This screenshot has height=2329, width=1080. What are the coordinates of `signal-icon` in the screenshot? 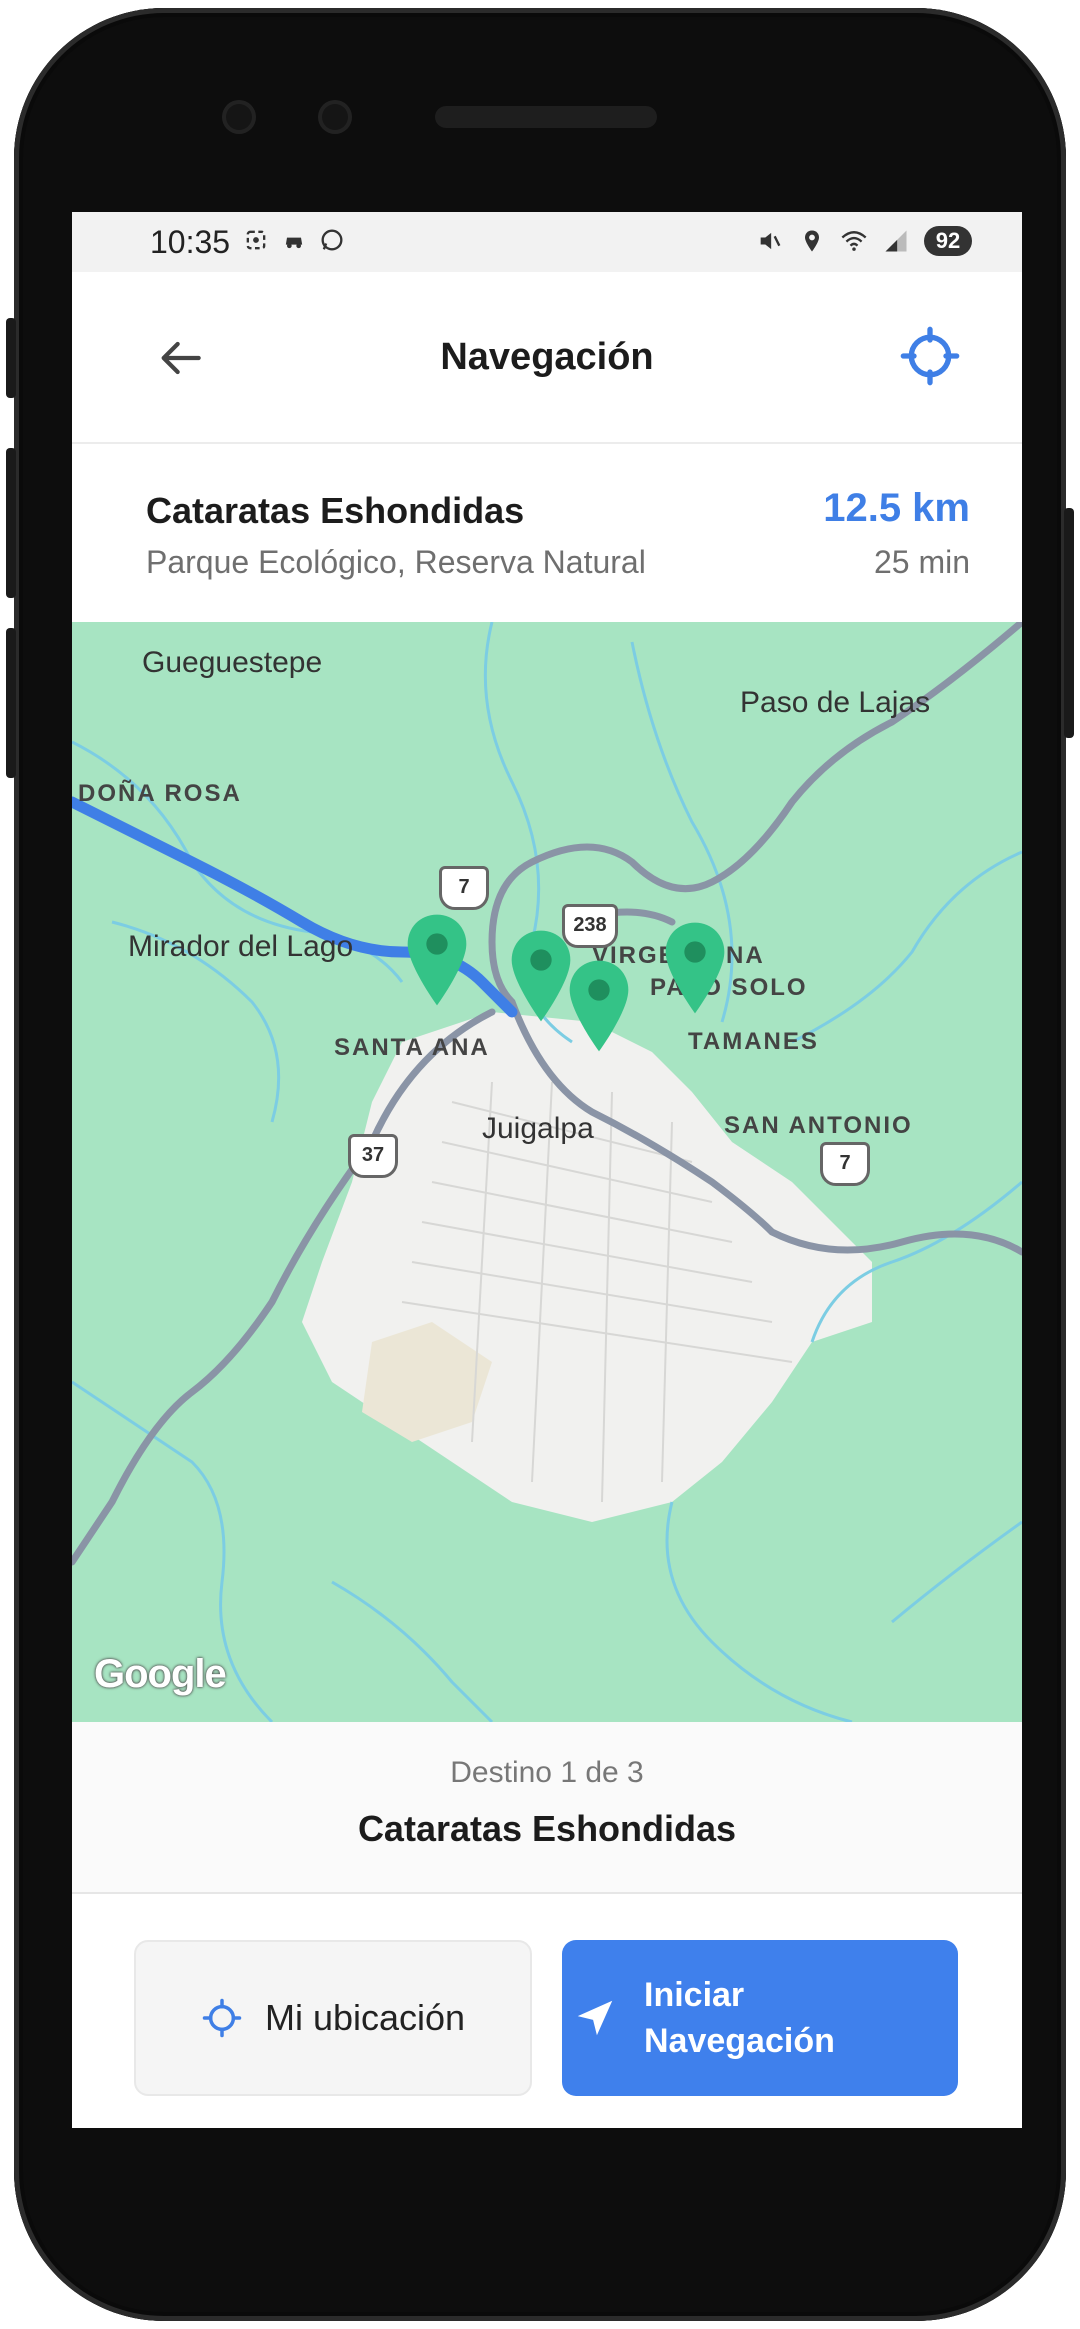 It's located at (896, 241).